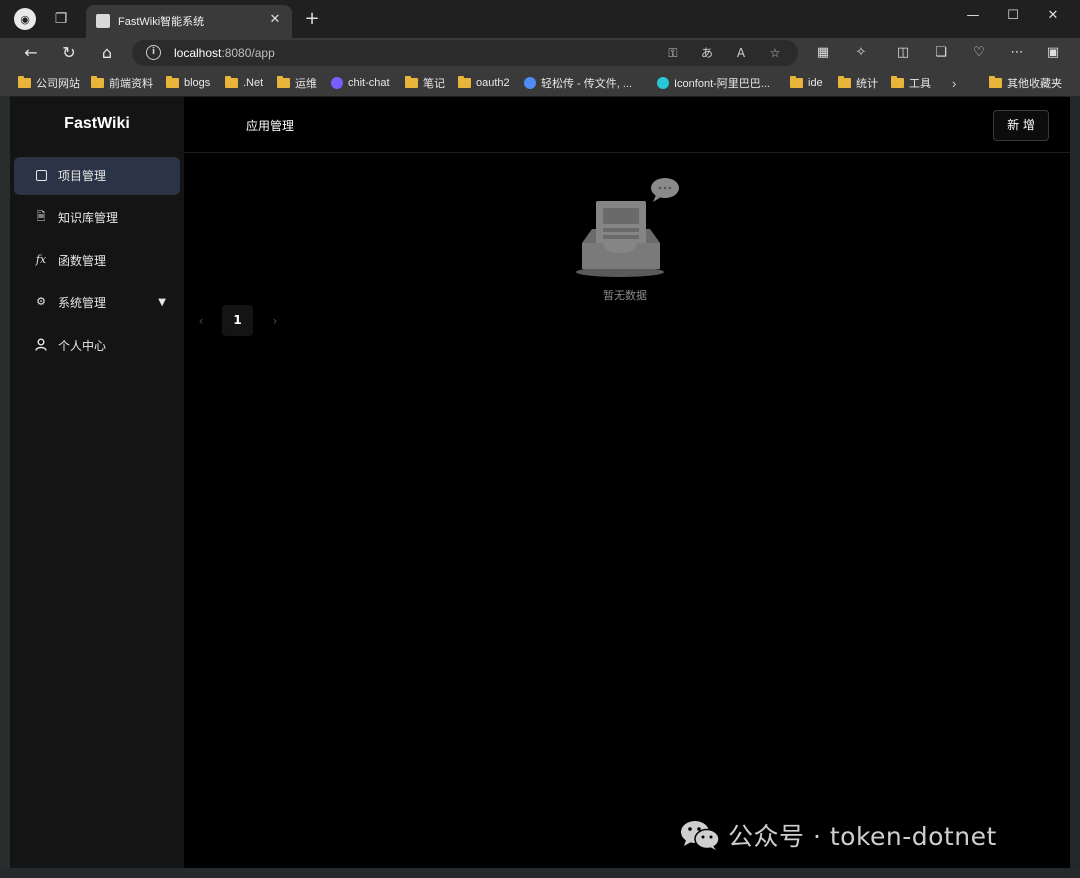 The height and width of the screenshot is (878, 1080). I want to click on more-bookmarks-chevron-icon: ›, so click(954, 83).